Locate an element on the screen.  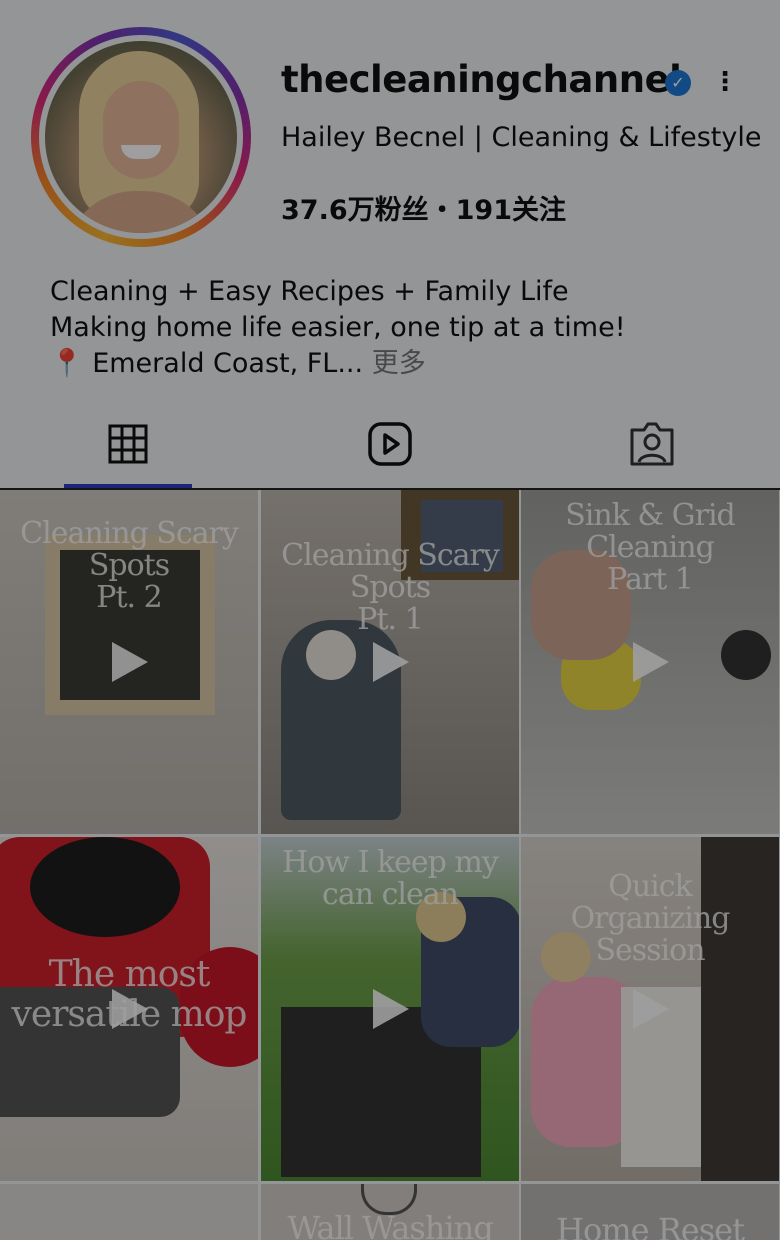
profile-tabs is located at coordinates (390, 445).